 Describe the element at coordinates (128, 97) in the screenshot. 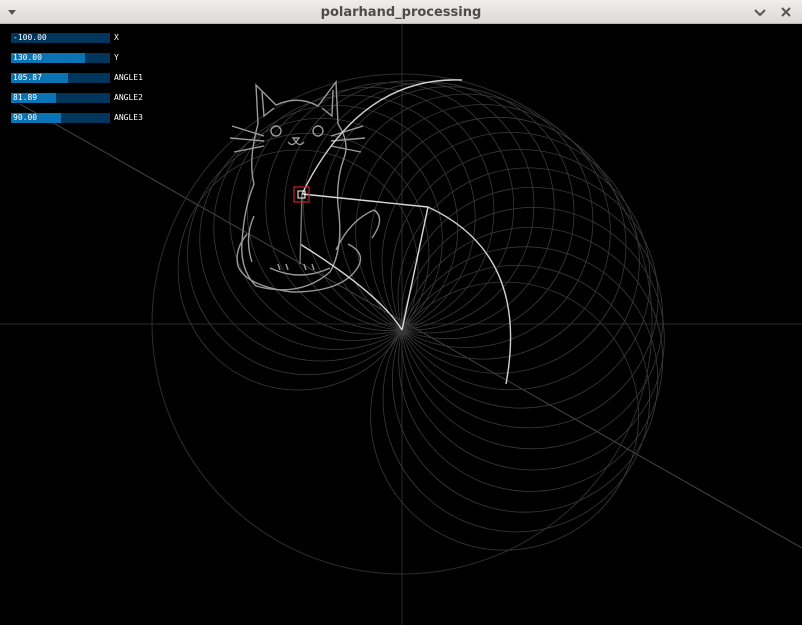

I see `slider-angle2-label: ANGLE2` at that location.